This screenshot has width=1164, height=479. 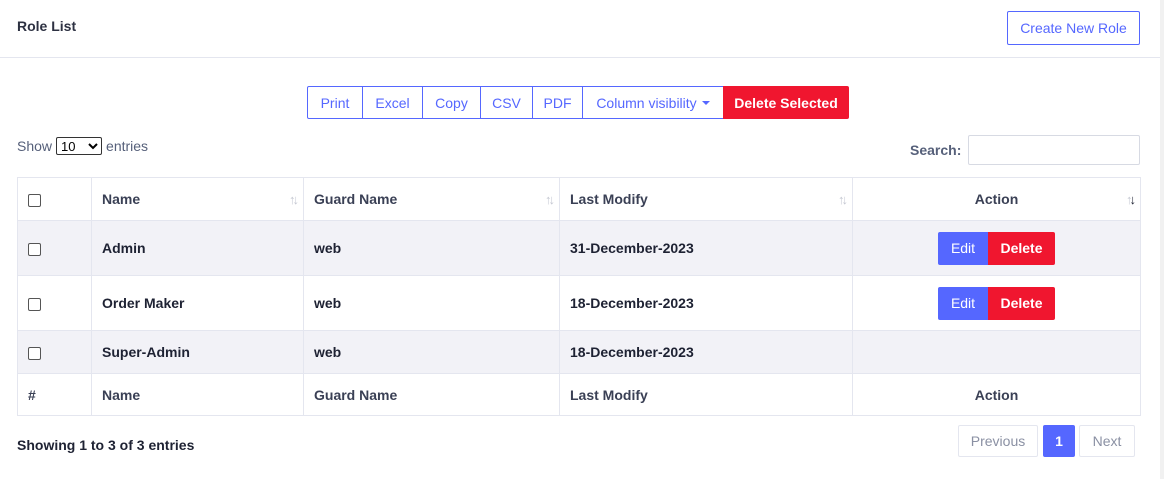 I want to click on footer-last-modify: Last Modify, so click(x=706, y=394).